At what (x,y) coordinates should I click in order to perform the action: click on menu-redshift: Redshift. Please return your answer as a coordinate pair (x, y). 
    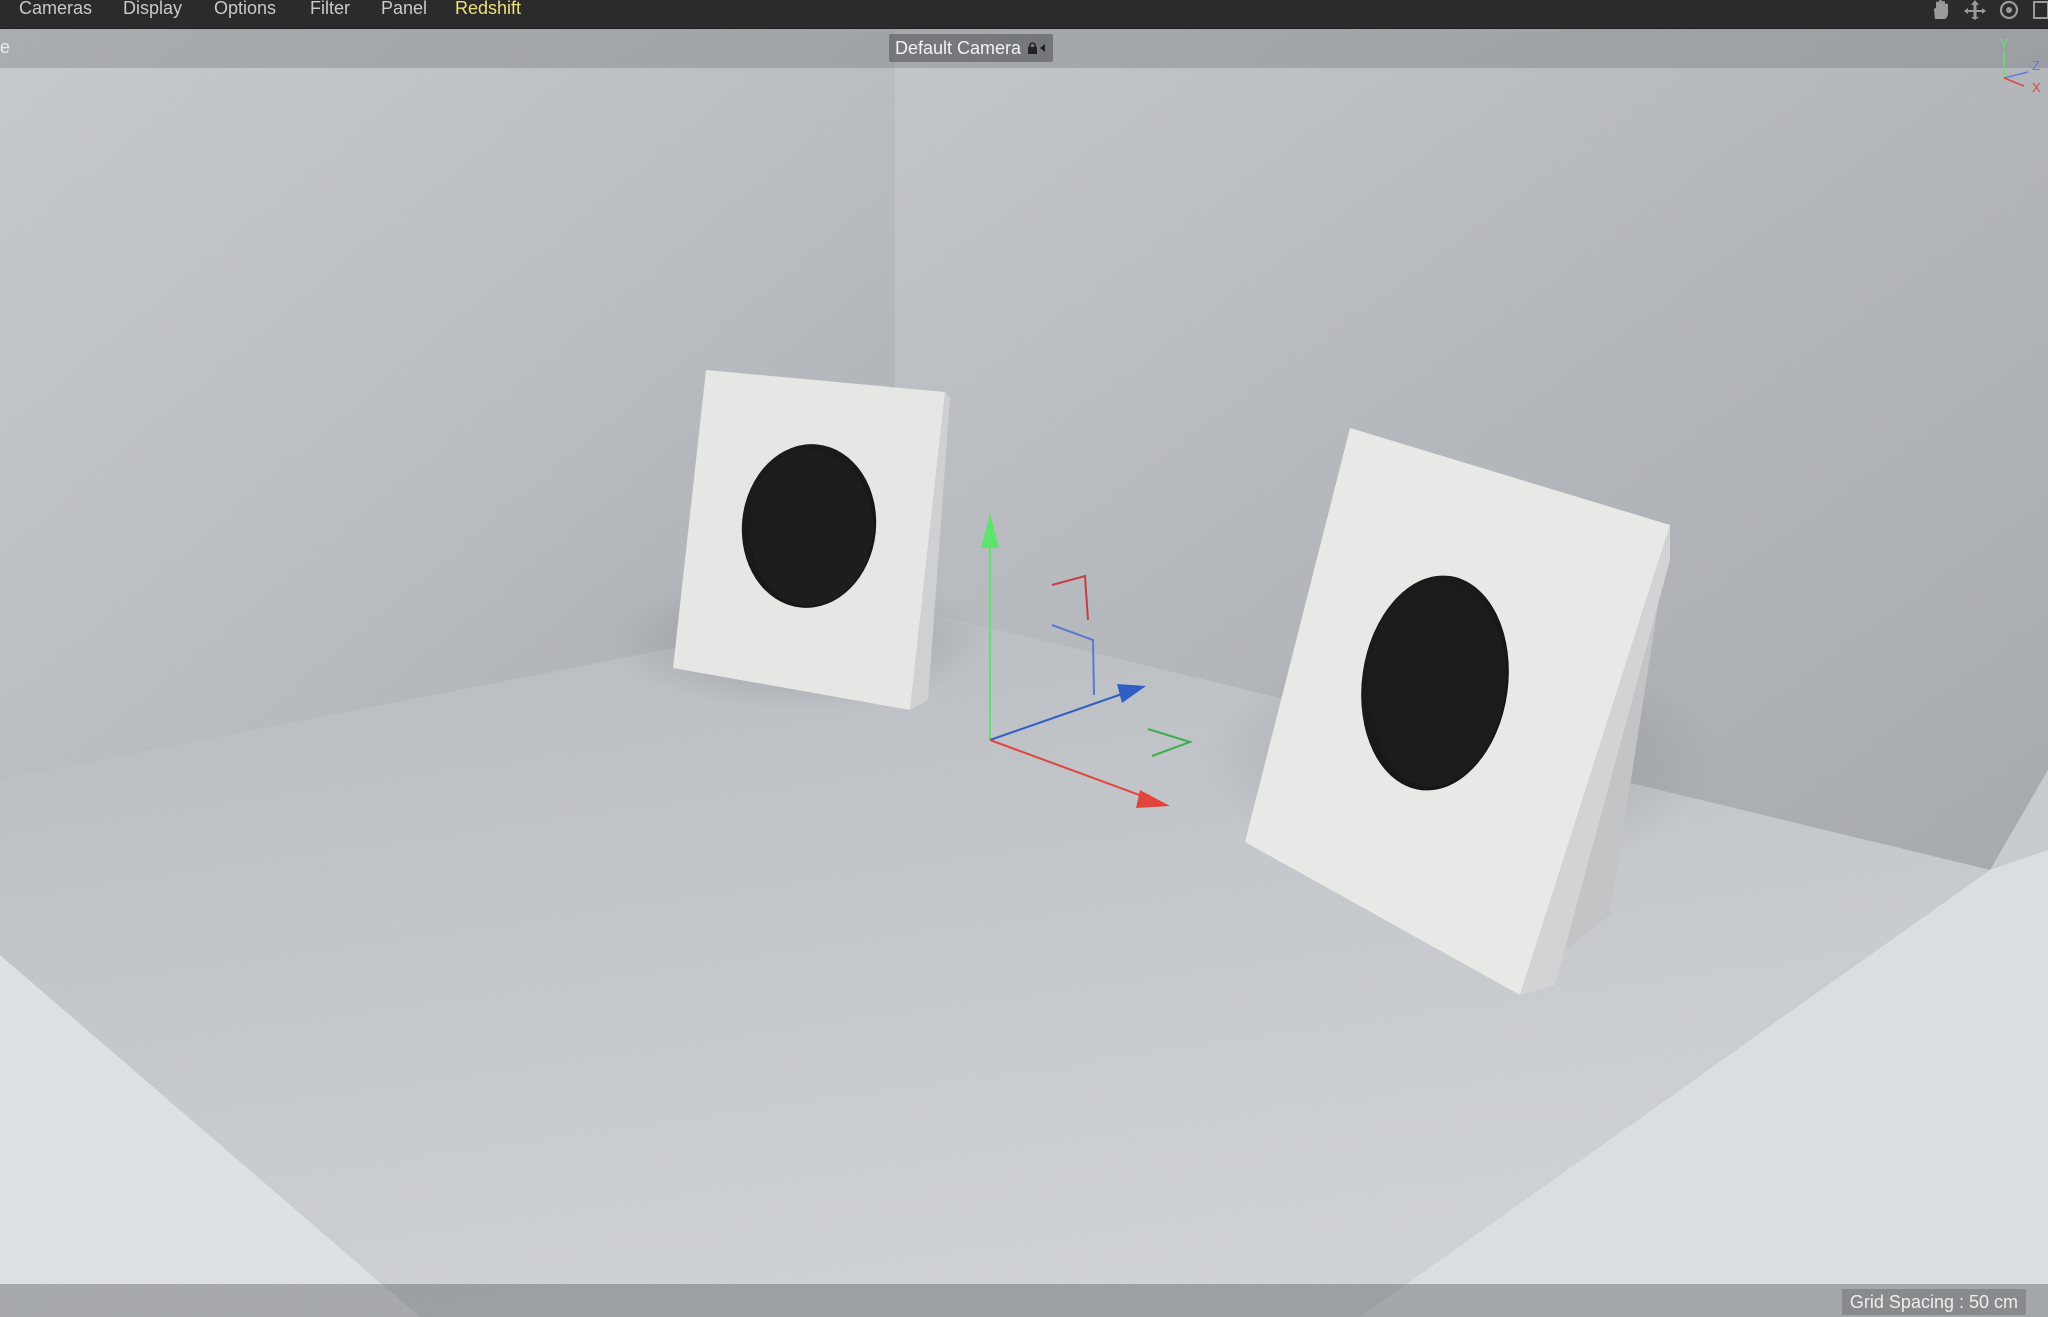
    Looking at the image, I should click on (488, 9).